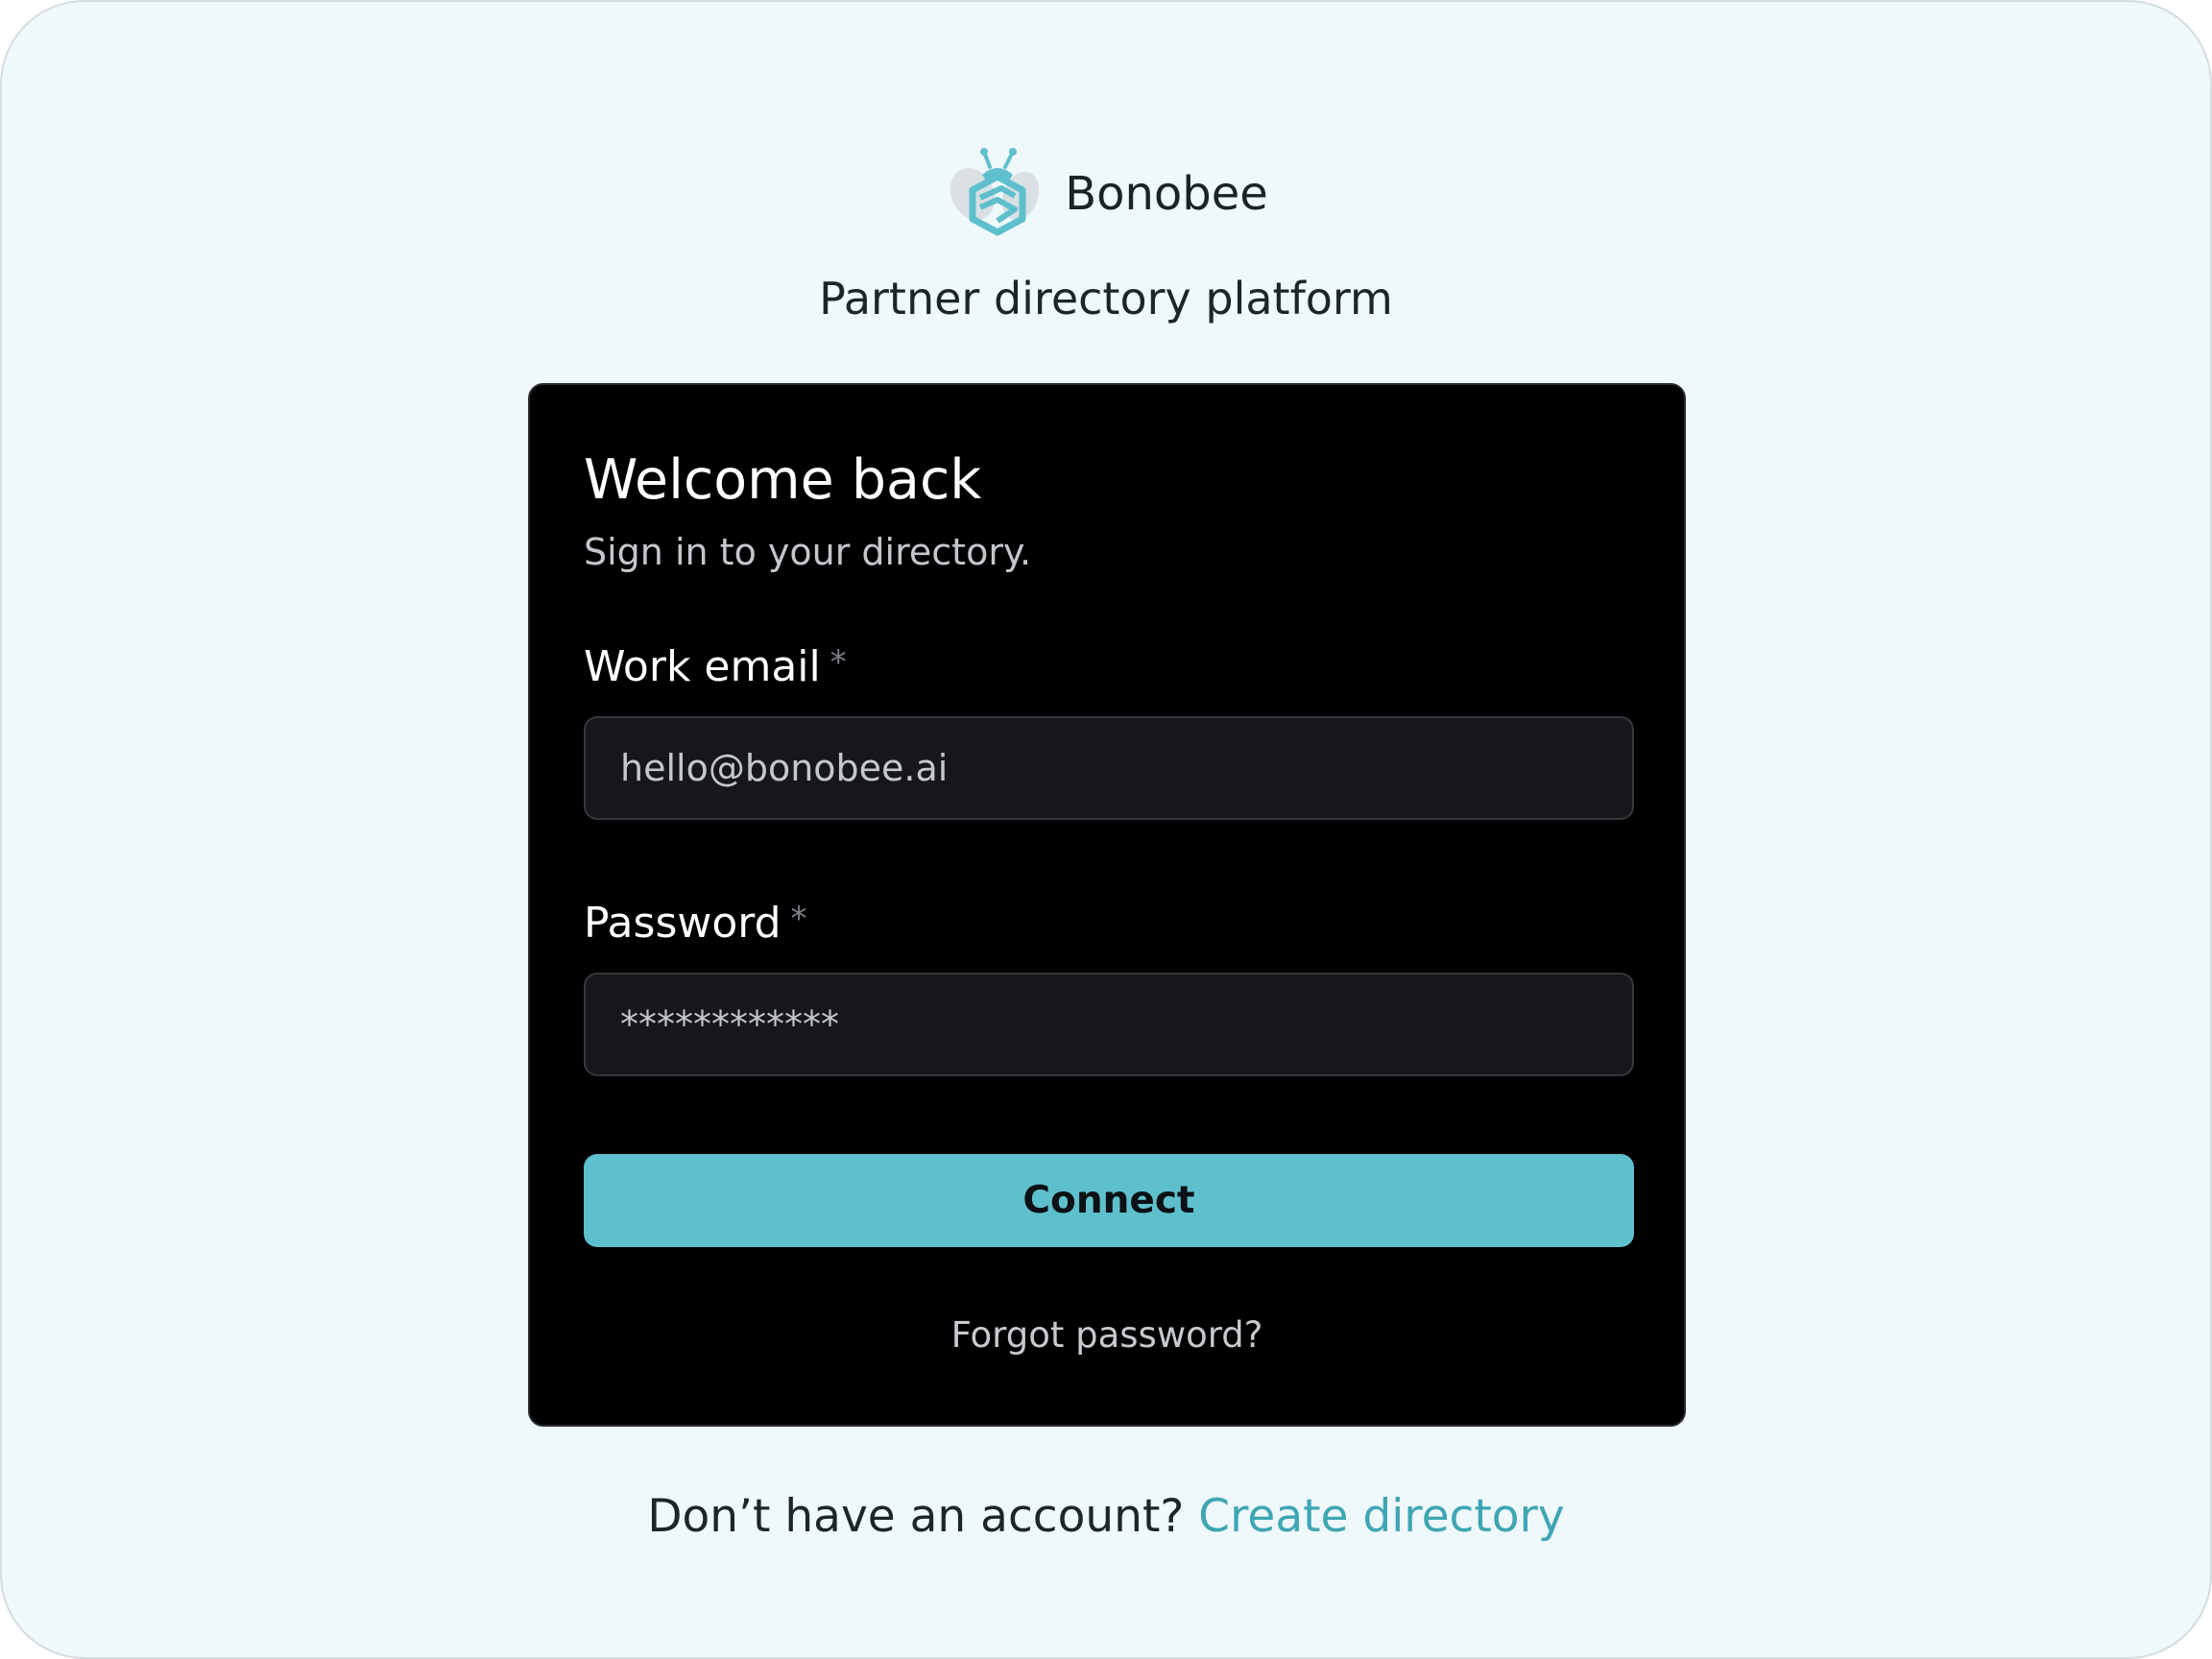 Image resolution: width=2212 pixels, height=1659 pixels. What do you see at coordinates (916, 1516) in the screenshot?
I see `signup-prompt: Don’t have an account?` at bounding box center [916, 1516].